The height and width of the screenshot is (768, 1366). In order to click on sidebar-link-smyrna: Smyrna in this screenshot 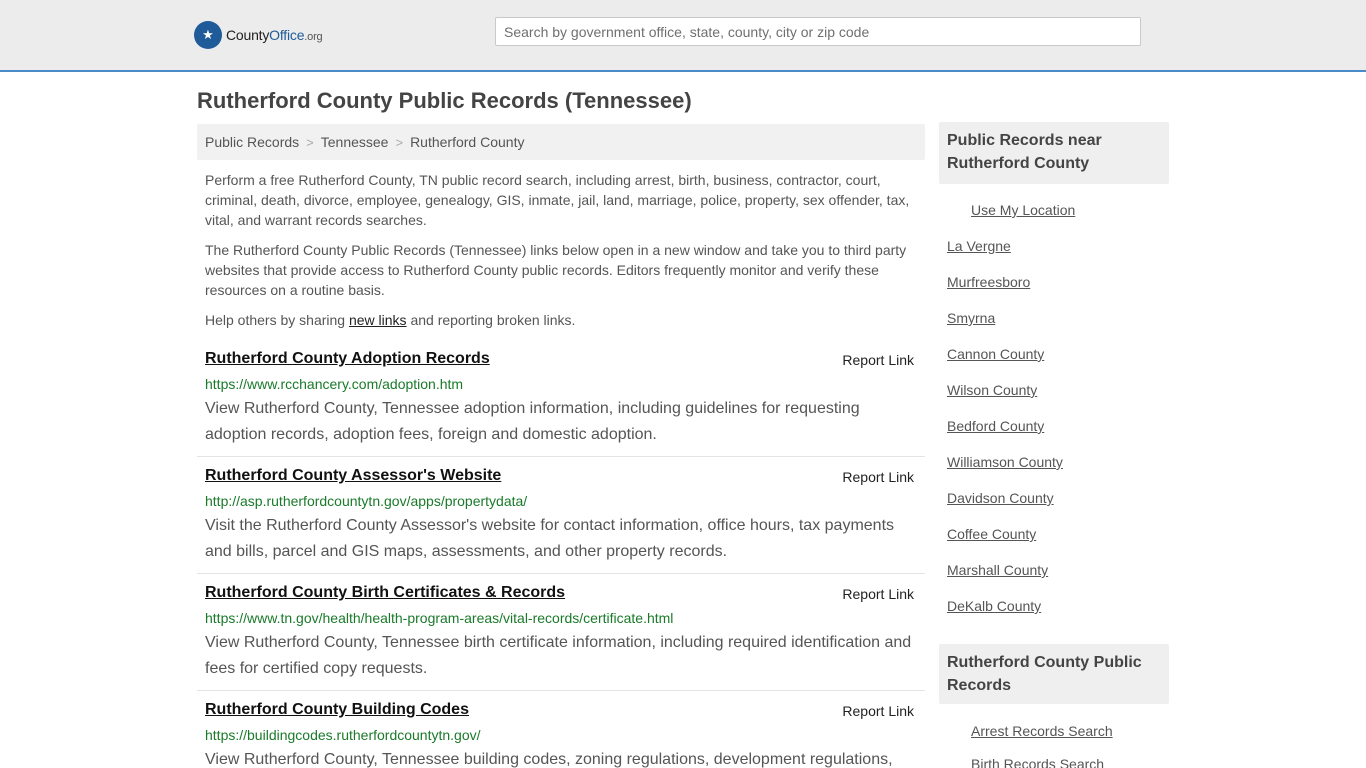, I will do `click(971, 318)`.